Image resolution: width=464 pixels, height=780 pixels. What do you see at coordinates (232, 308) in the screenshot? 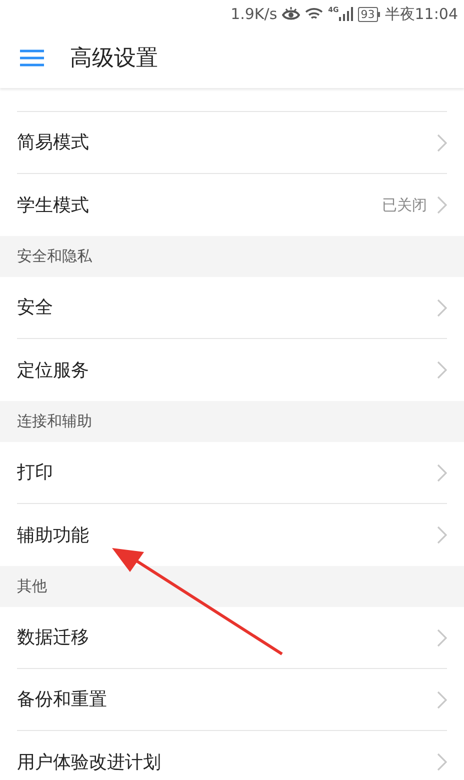
I see `settings-row: 安全` at bounding box center [232, 308].